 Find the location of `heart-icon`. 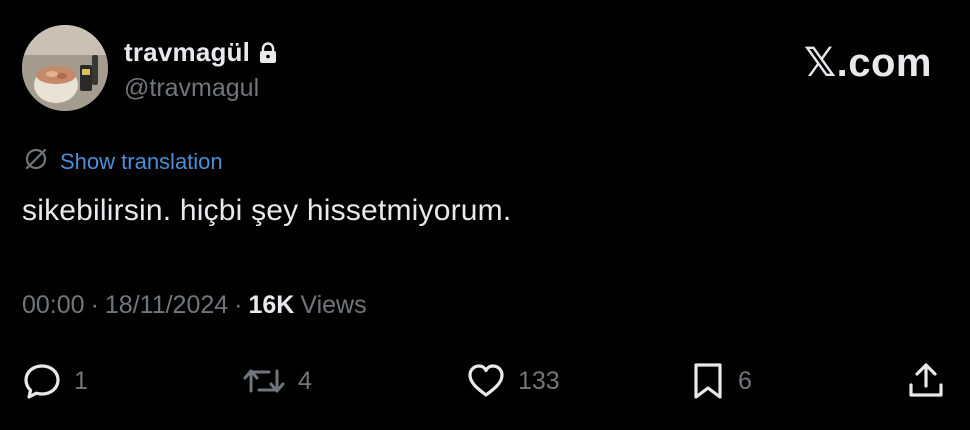

heart-icon is located at coordinates (486, 380).